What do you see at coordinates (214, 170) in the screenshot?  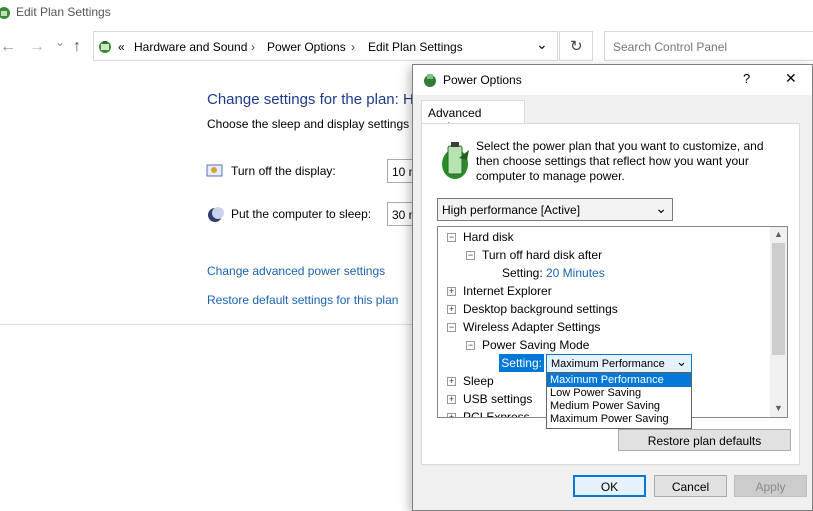 I see `display-icon` at bounding box center [214, 170].